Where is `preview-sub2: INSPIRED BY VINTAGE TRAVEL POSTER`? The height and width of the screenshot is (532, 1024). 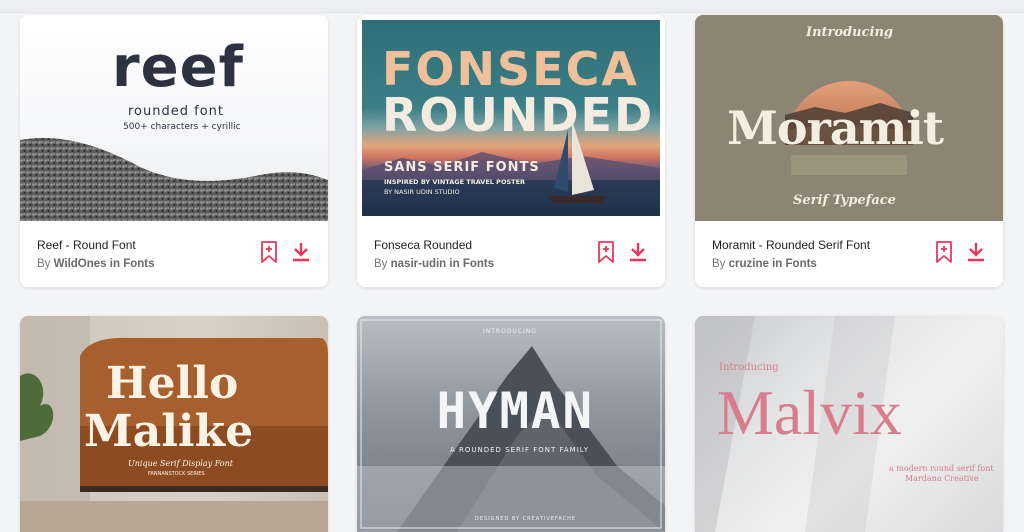
preview-sub2: INSPIRED BY VINTAGE TRAVEL POSTER is located at coordinates (455, 182).